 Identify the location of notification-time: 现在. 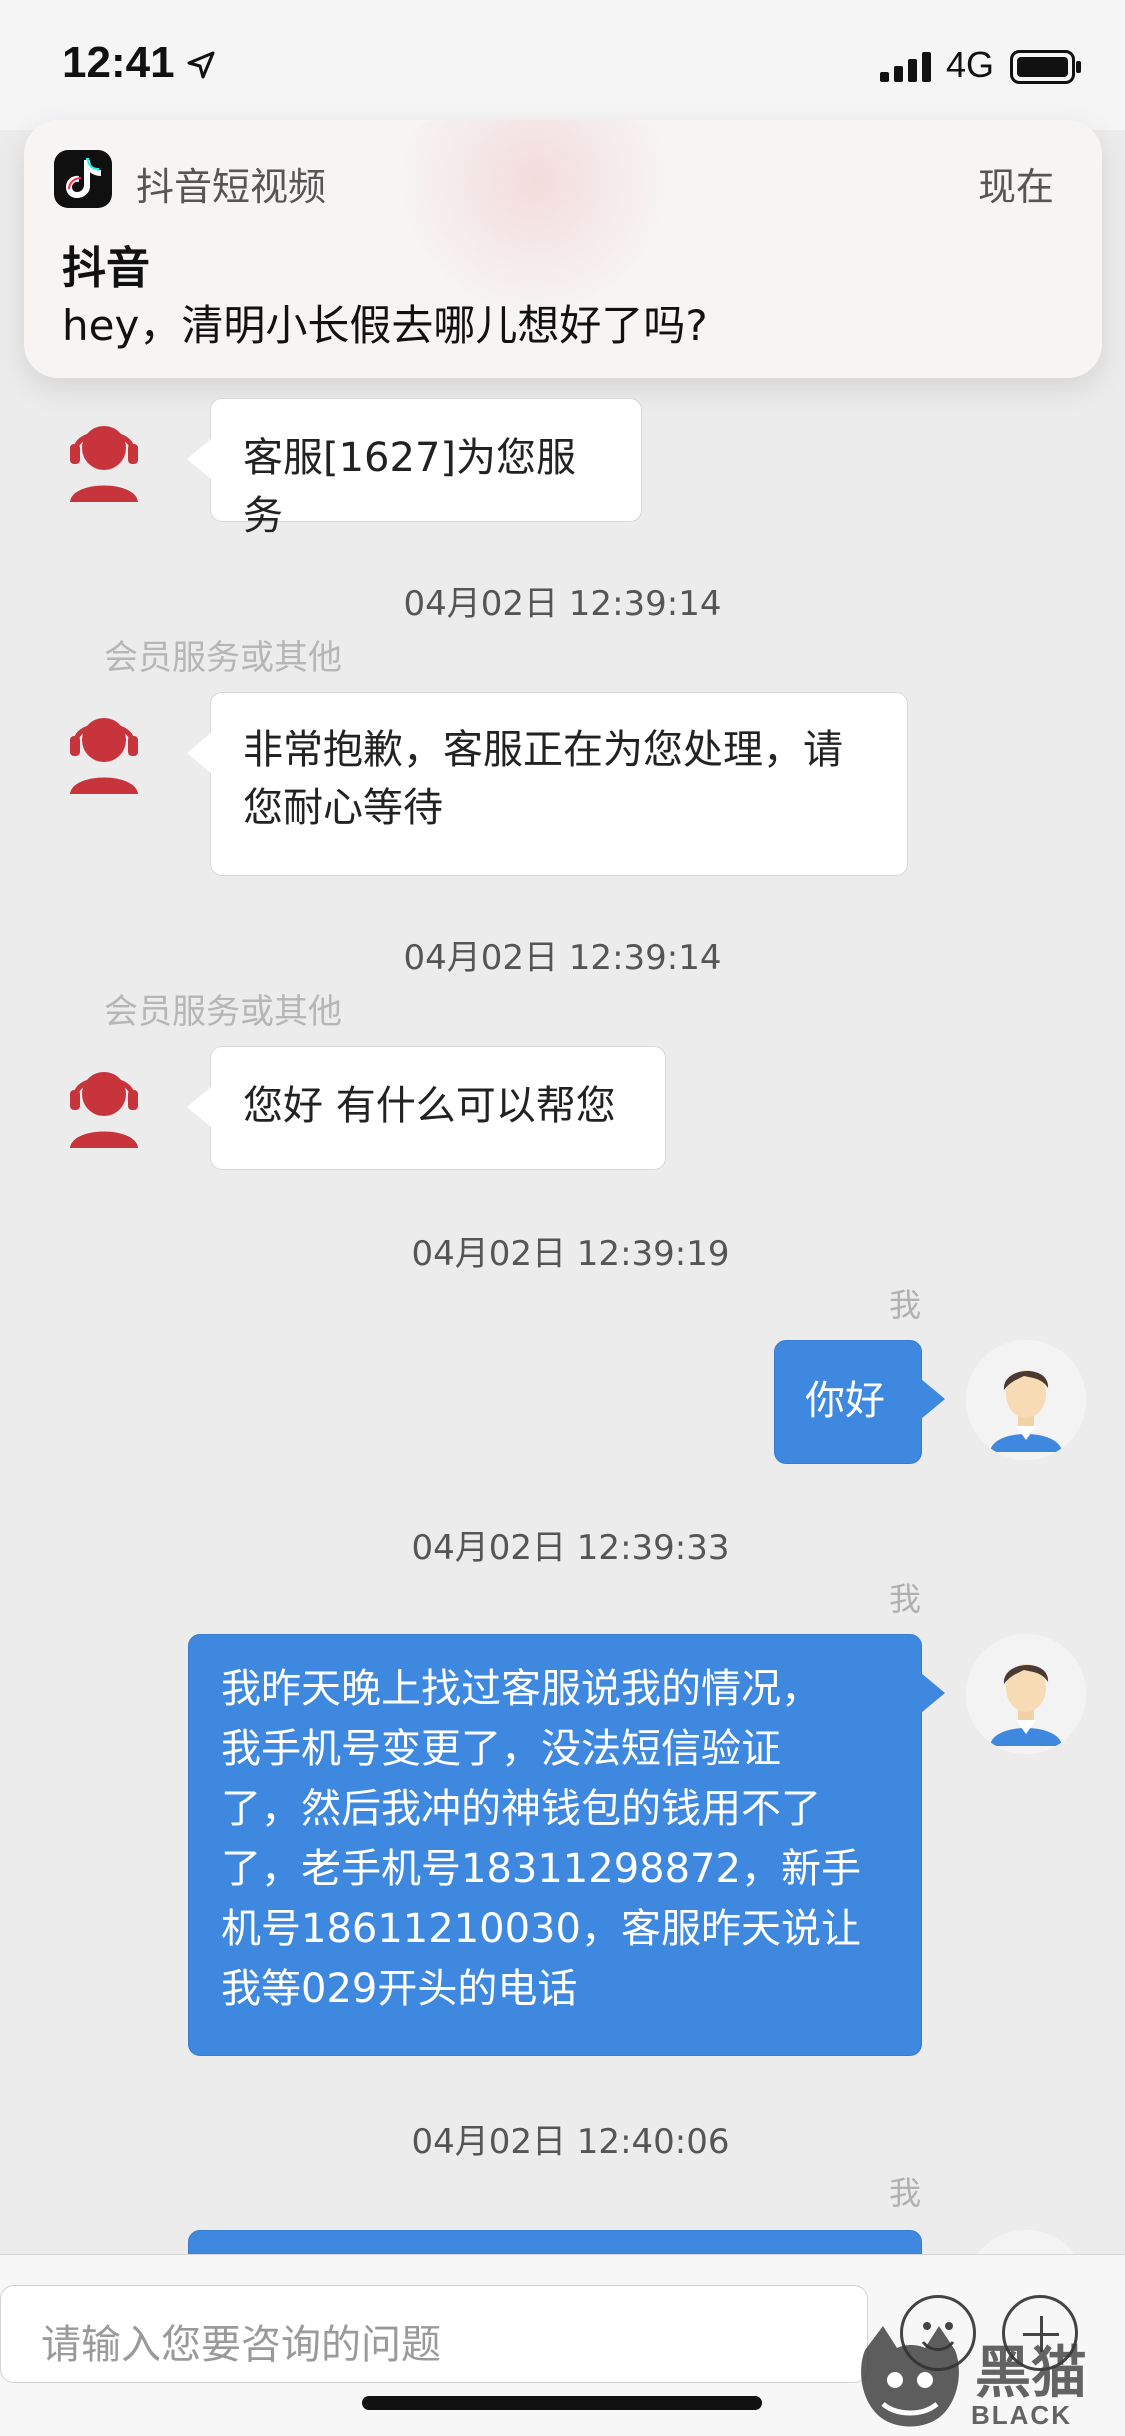
(1015, 187).